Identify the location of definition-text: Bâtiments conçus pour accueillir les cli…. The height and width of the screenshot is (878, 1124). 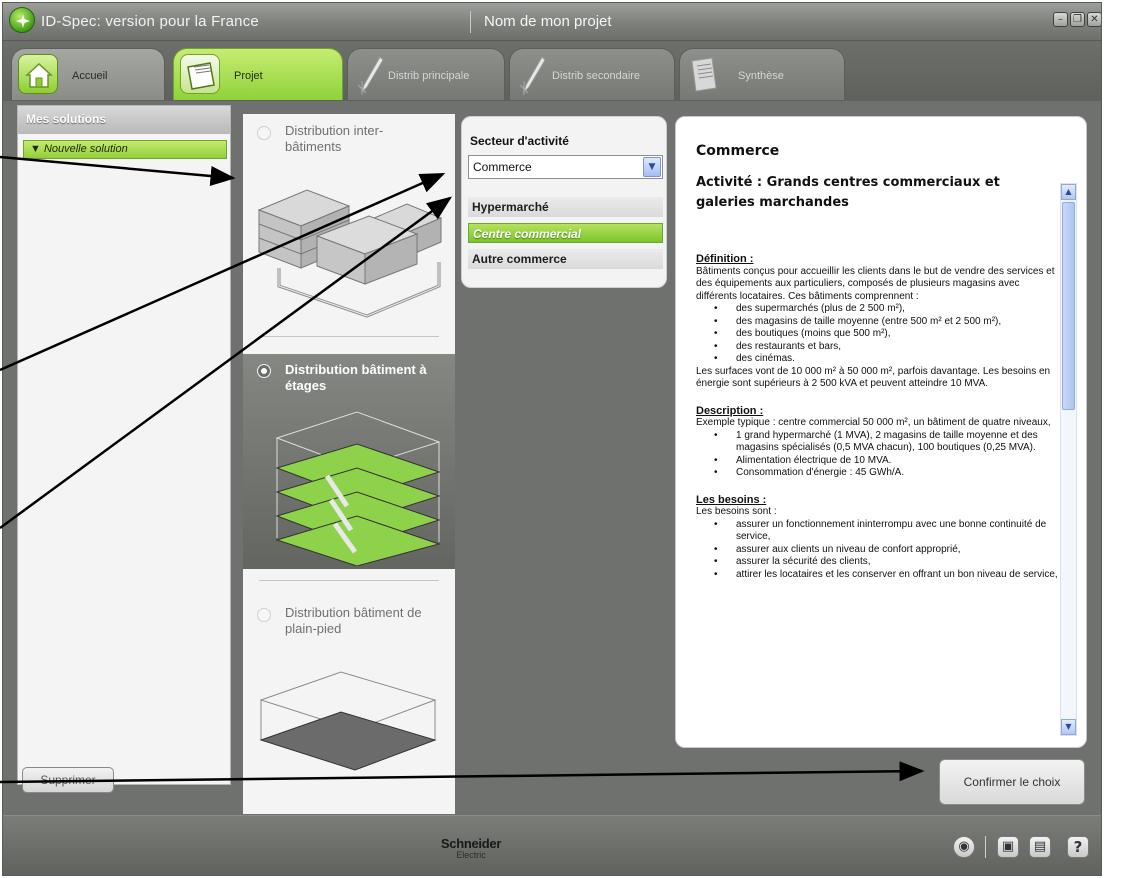
(875, 283).